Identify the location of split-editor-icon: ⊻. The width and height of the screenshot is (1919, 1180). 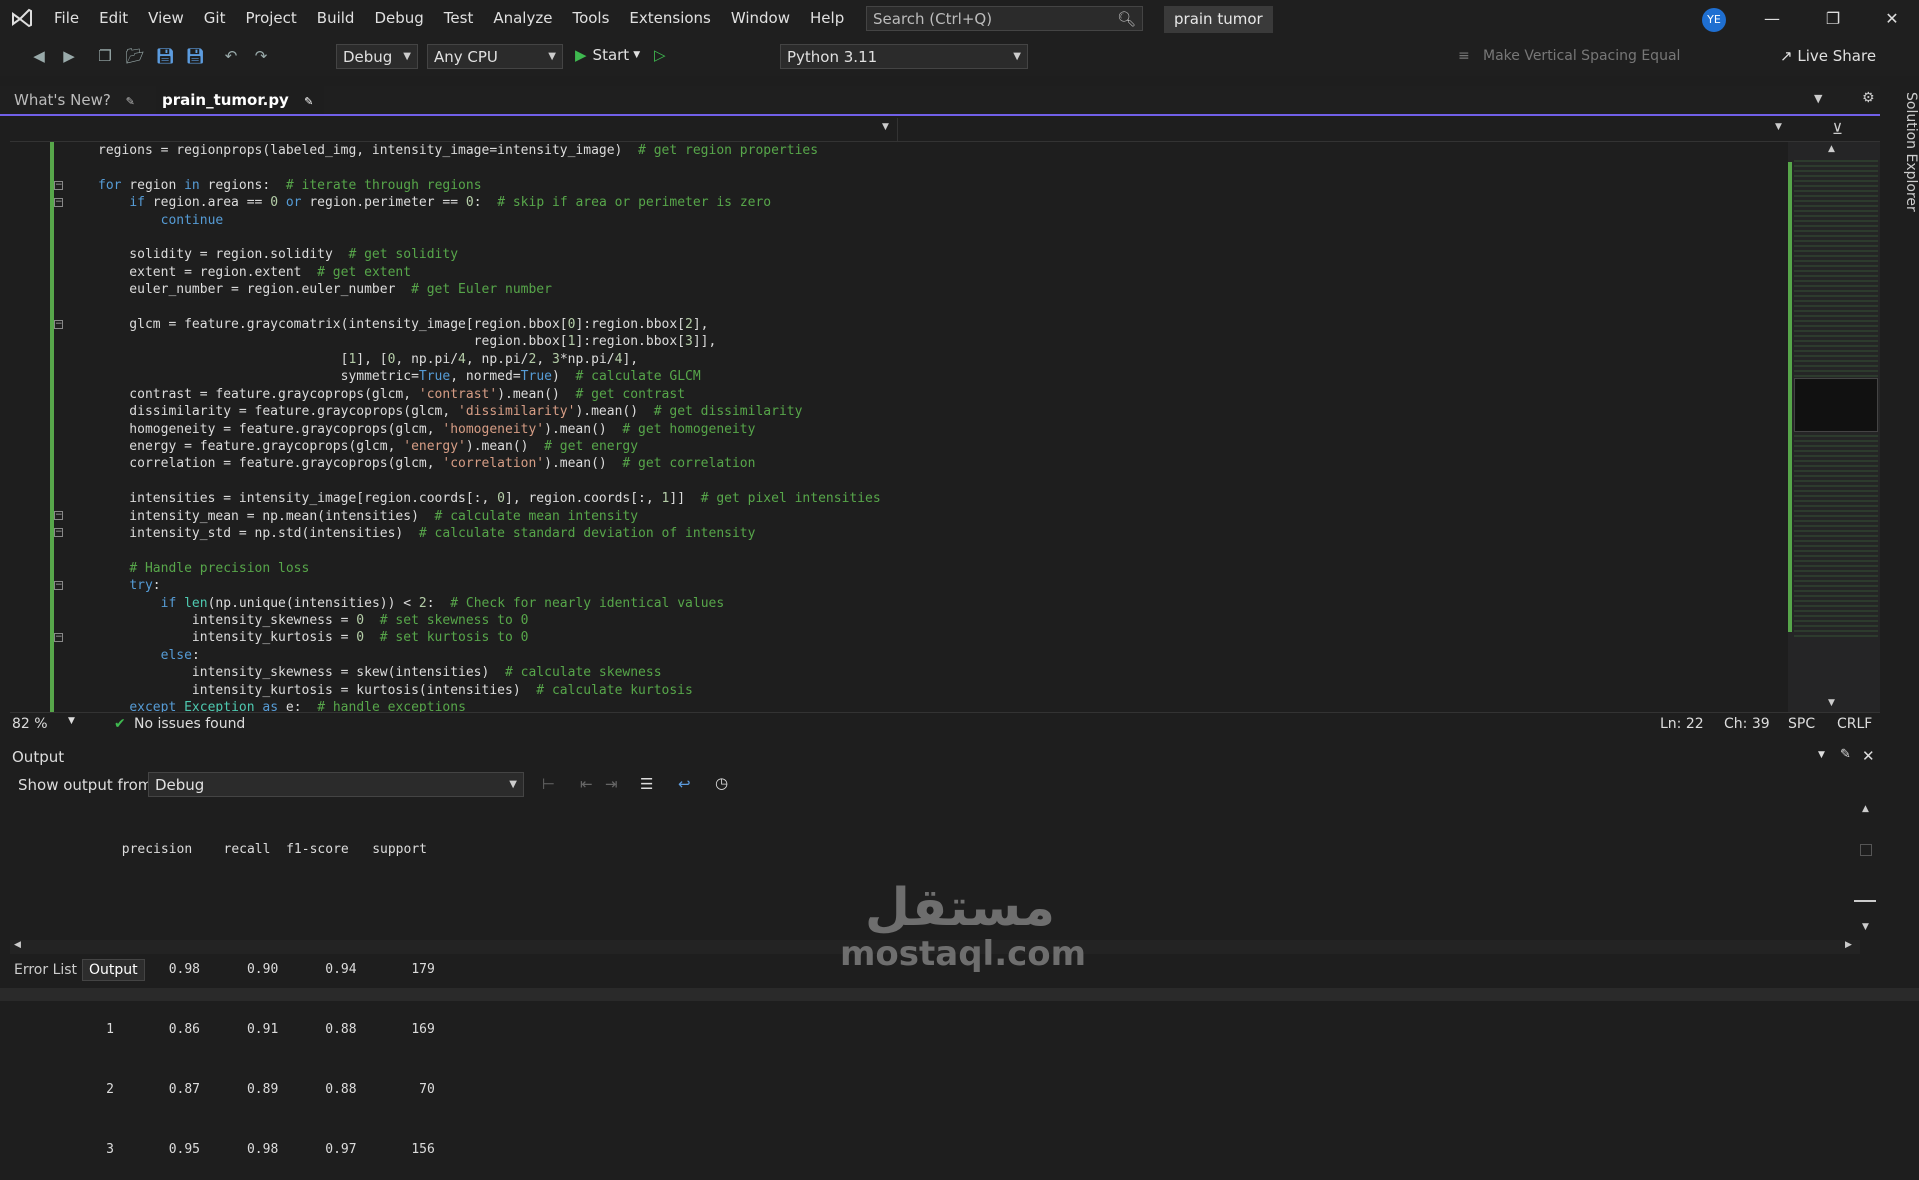
(1837, 129).